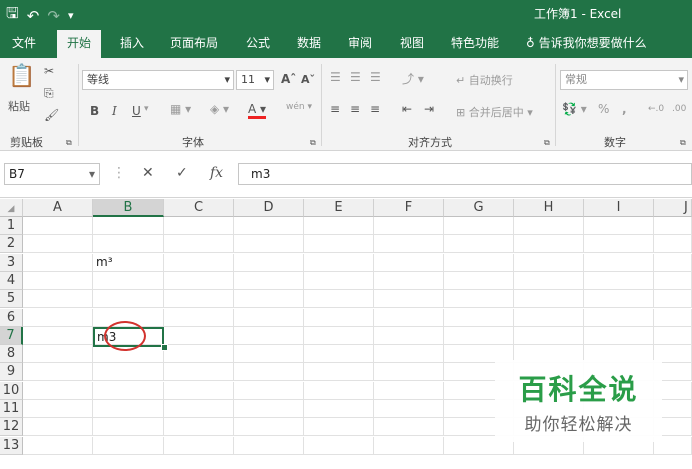  I want to click on tab-view: 视图, so click(412, 42).